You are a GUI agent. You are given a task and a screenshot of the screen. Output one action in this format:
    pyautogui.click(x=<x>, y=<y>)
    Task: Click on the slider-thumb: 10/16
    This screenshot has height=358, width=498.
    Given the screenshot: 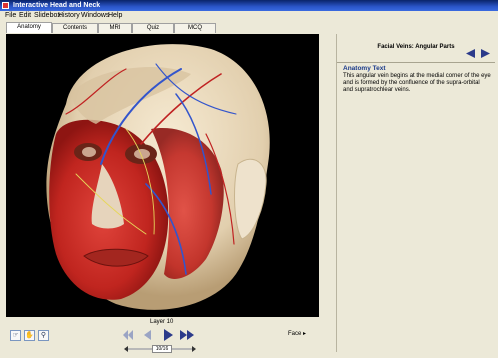 What is the action you would take?
    pyautogui.click(x=162, y=349)
    